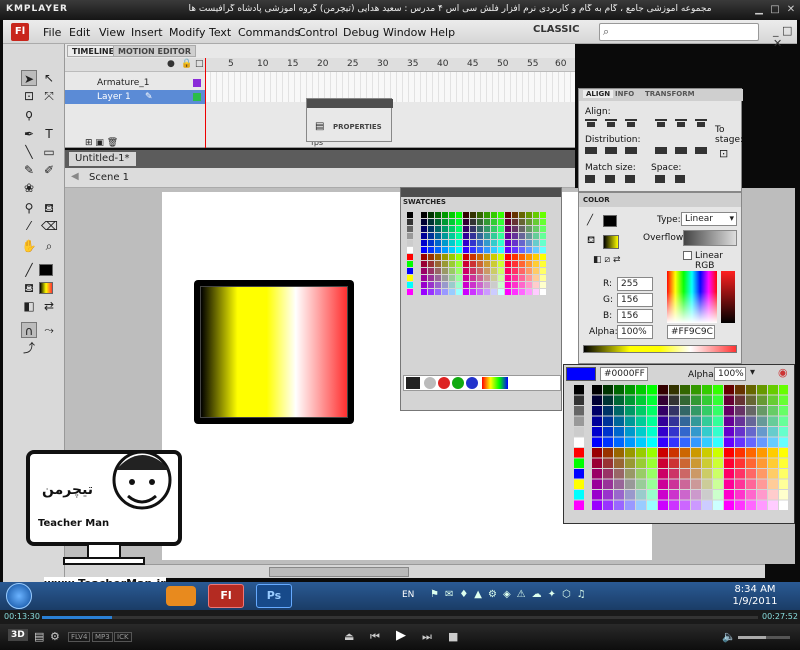 The width and height of the screenshot is (800, 650). I want to click on gradient-definition-bar, so click(660, 349).